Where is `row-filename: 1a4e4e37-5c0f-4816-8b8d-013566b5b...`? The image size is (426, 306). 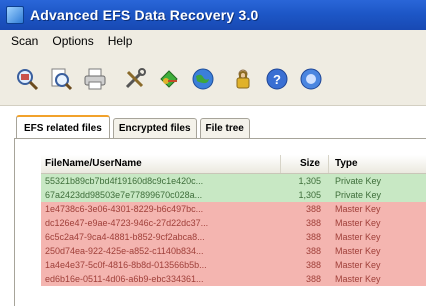 row-filename: 1a4e4e37-5c0f-4816-8b8d-013566b5b... is located at coordinates (126, 265).